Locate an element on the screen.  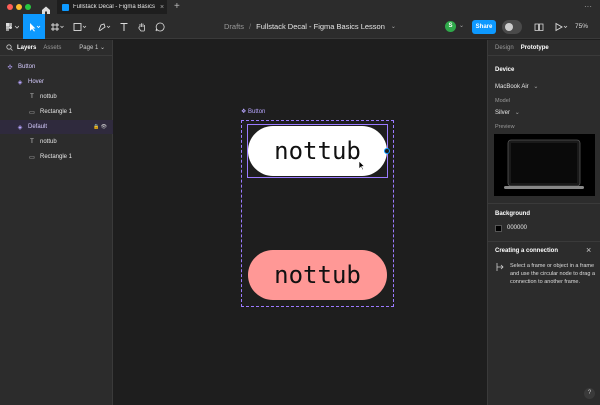
search-icon is located at coordinates (9, 47).